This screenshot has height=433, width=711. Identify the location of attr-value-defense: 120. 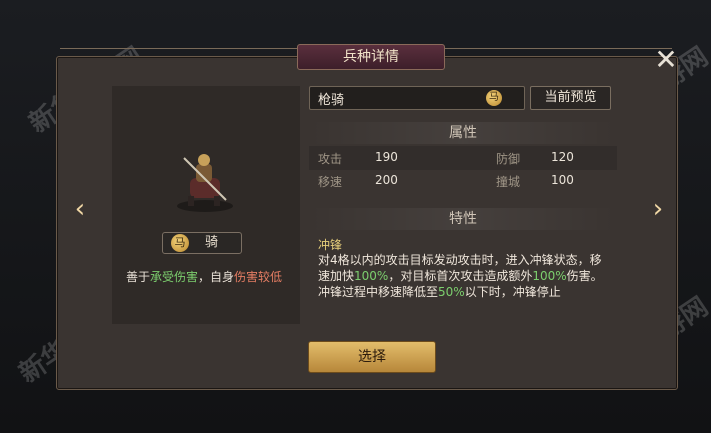
(562, 157).